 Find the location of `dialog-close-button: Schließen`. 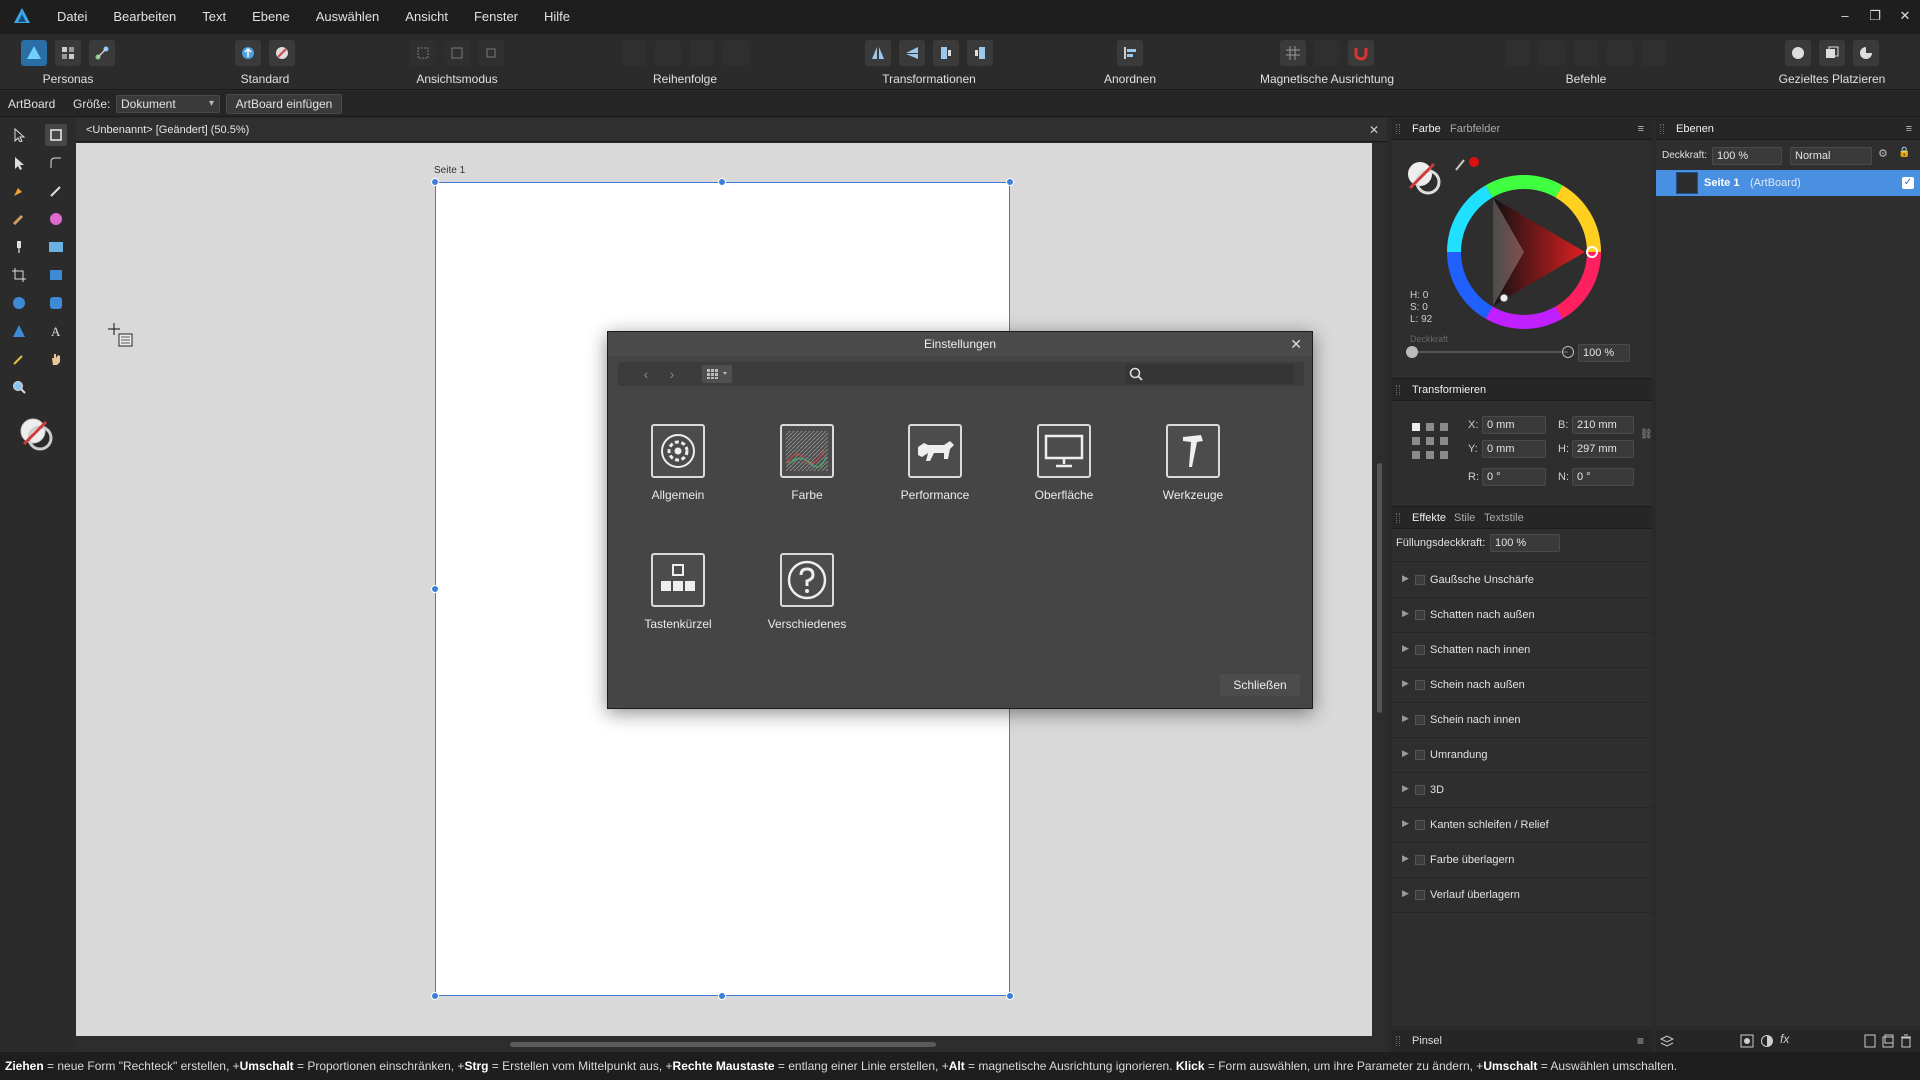

dialog-close-button: Schließen is located at coordinates (1260, 685).